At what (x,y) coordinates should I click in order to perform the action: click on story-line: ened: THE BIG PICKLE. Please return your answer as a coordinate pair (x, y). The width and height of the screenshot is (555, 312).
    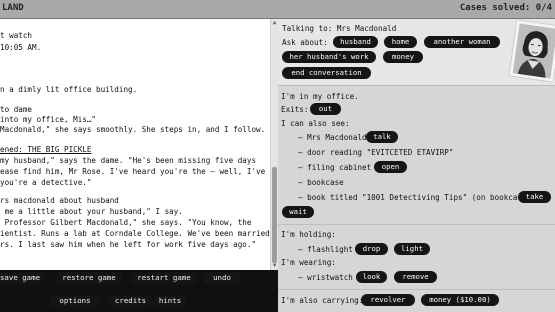
    Looking at the image, I should click on (46, 149).